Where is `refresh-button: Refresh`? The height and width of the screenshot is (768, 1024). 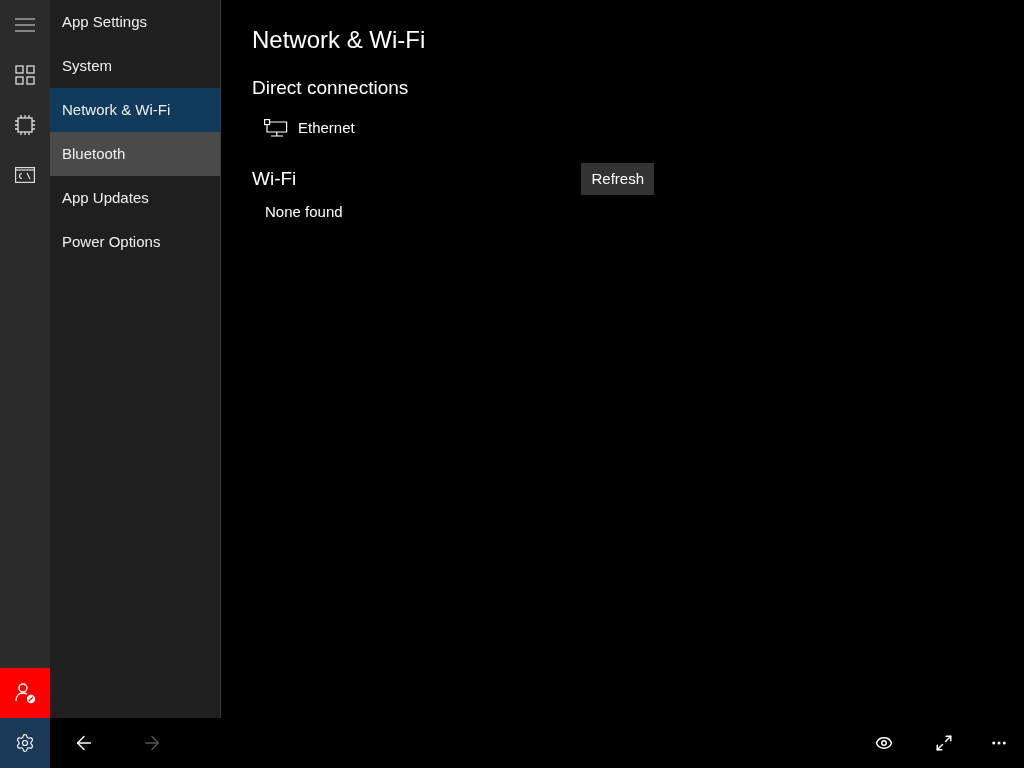 refresh-button: Refresh is located at coordinates (617, 179).